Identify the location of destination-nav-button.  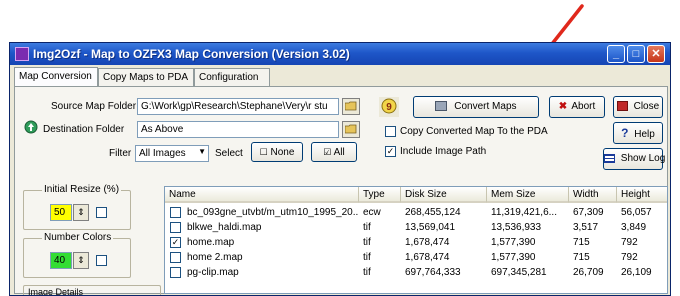
(31, 128).